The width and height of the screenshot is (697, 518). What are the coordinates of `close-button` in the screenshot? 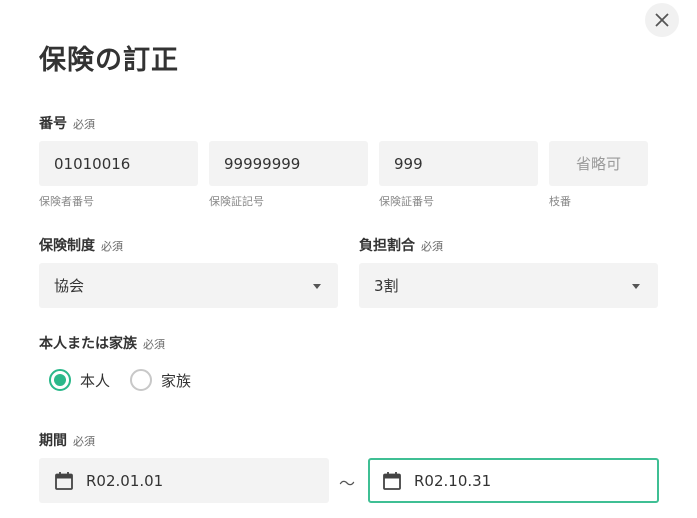 It's located at (662, 20).